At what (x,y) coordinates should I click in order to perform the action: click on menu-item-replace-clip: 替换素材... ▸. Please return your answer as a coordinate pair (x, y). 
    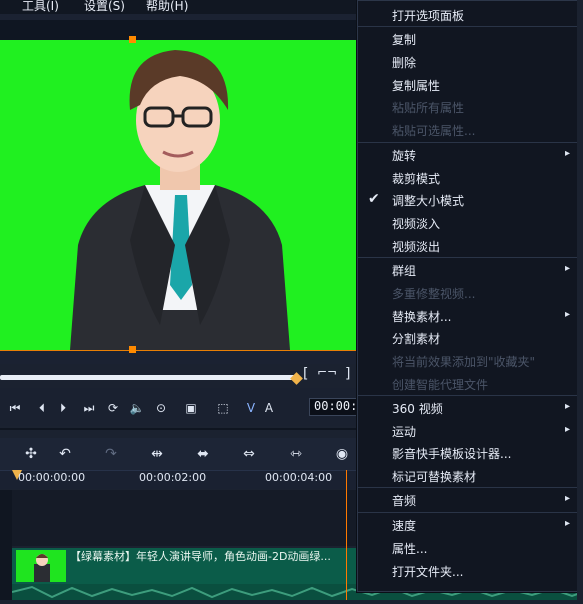
    Looking at the image, I should click on (468, 316).